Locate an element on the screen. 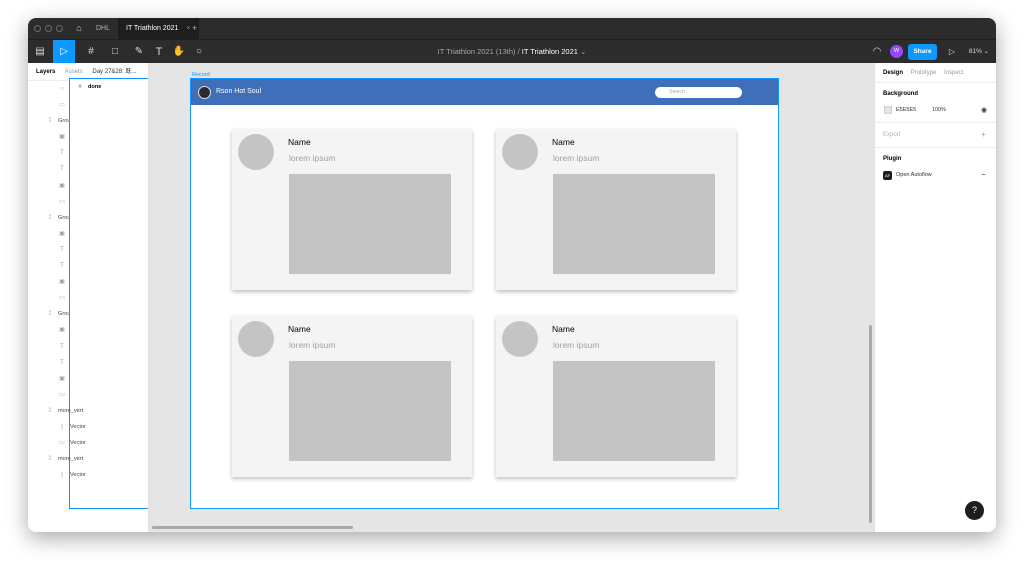  layer-label: done is located at coordinates (95, 87).